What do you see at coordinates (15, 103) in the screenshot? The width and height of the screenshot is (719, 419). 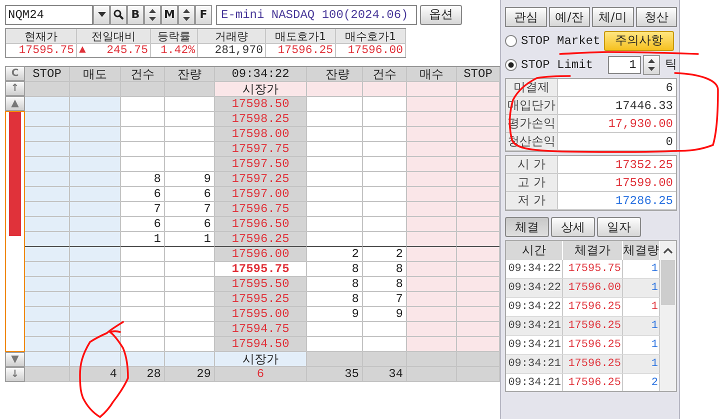 I see `up-button: ▲` at bounding box center [15, 103].